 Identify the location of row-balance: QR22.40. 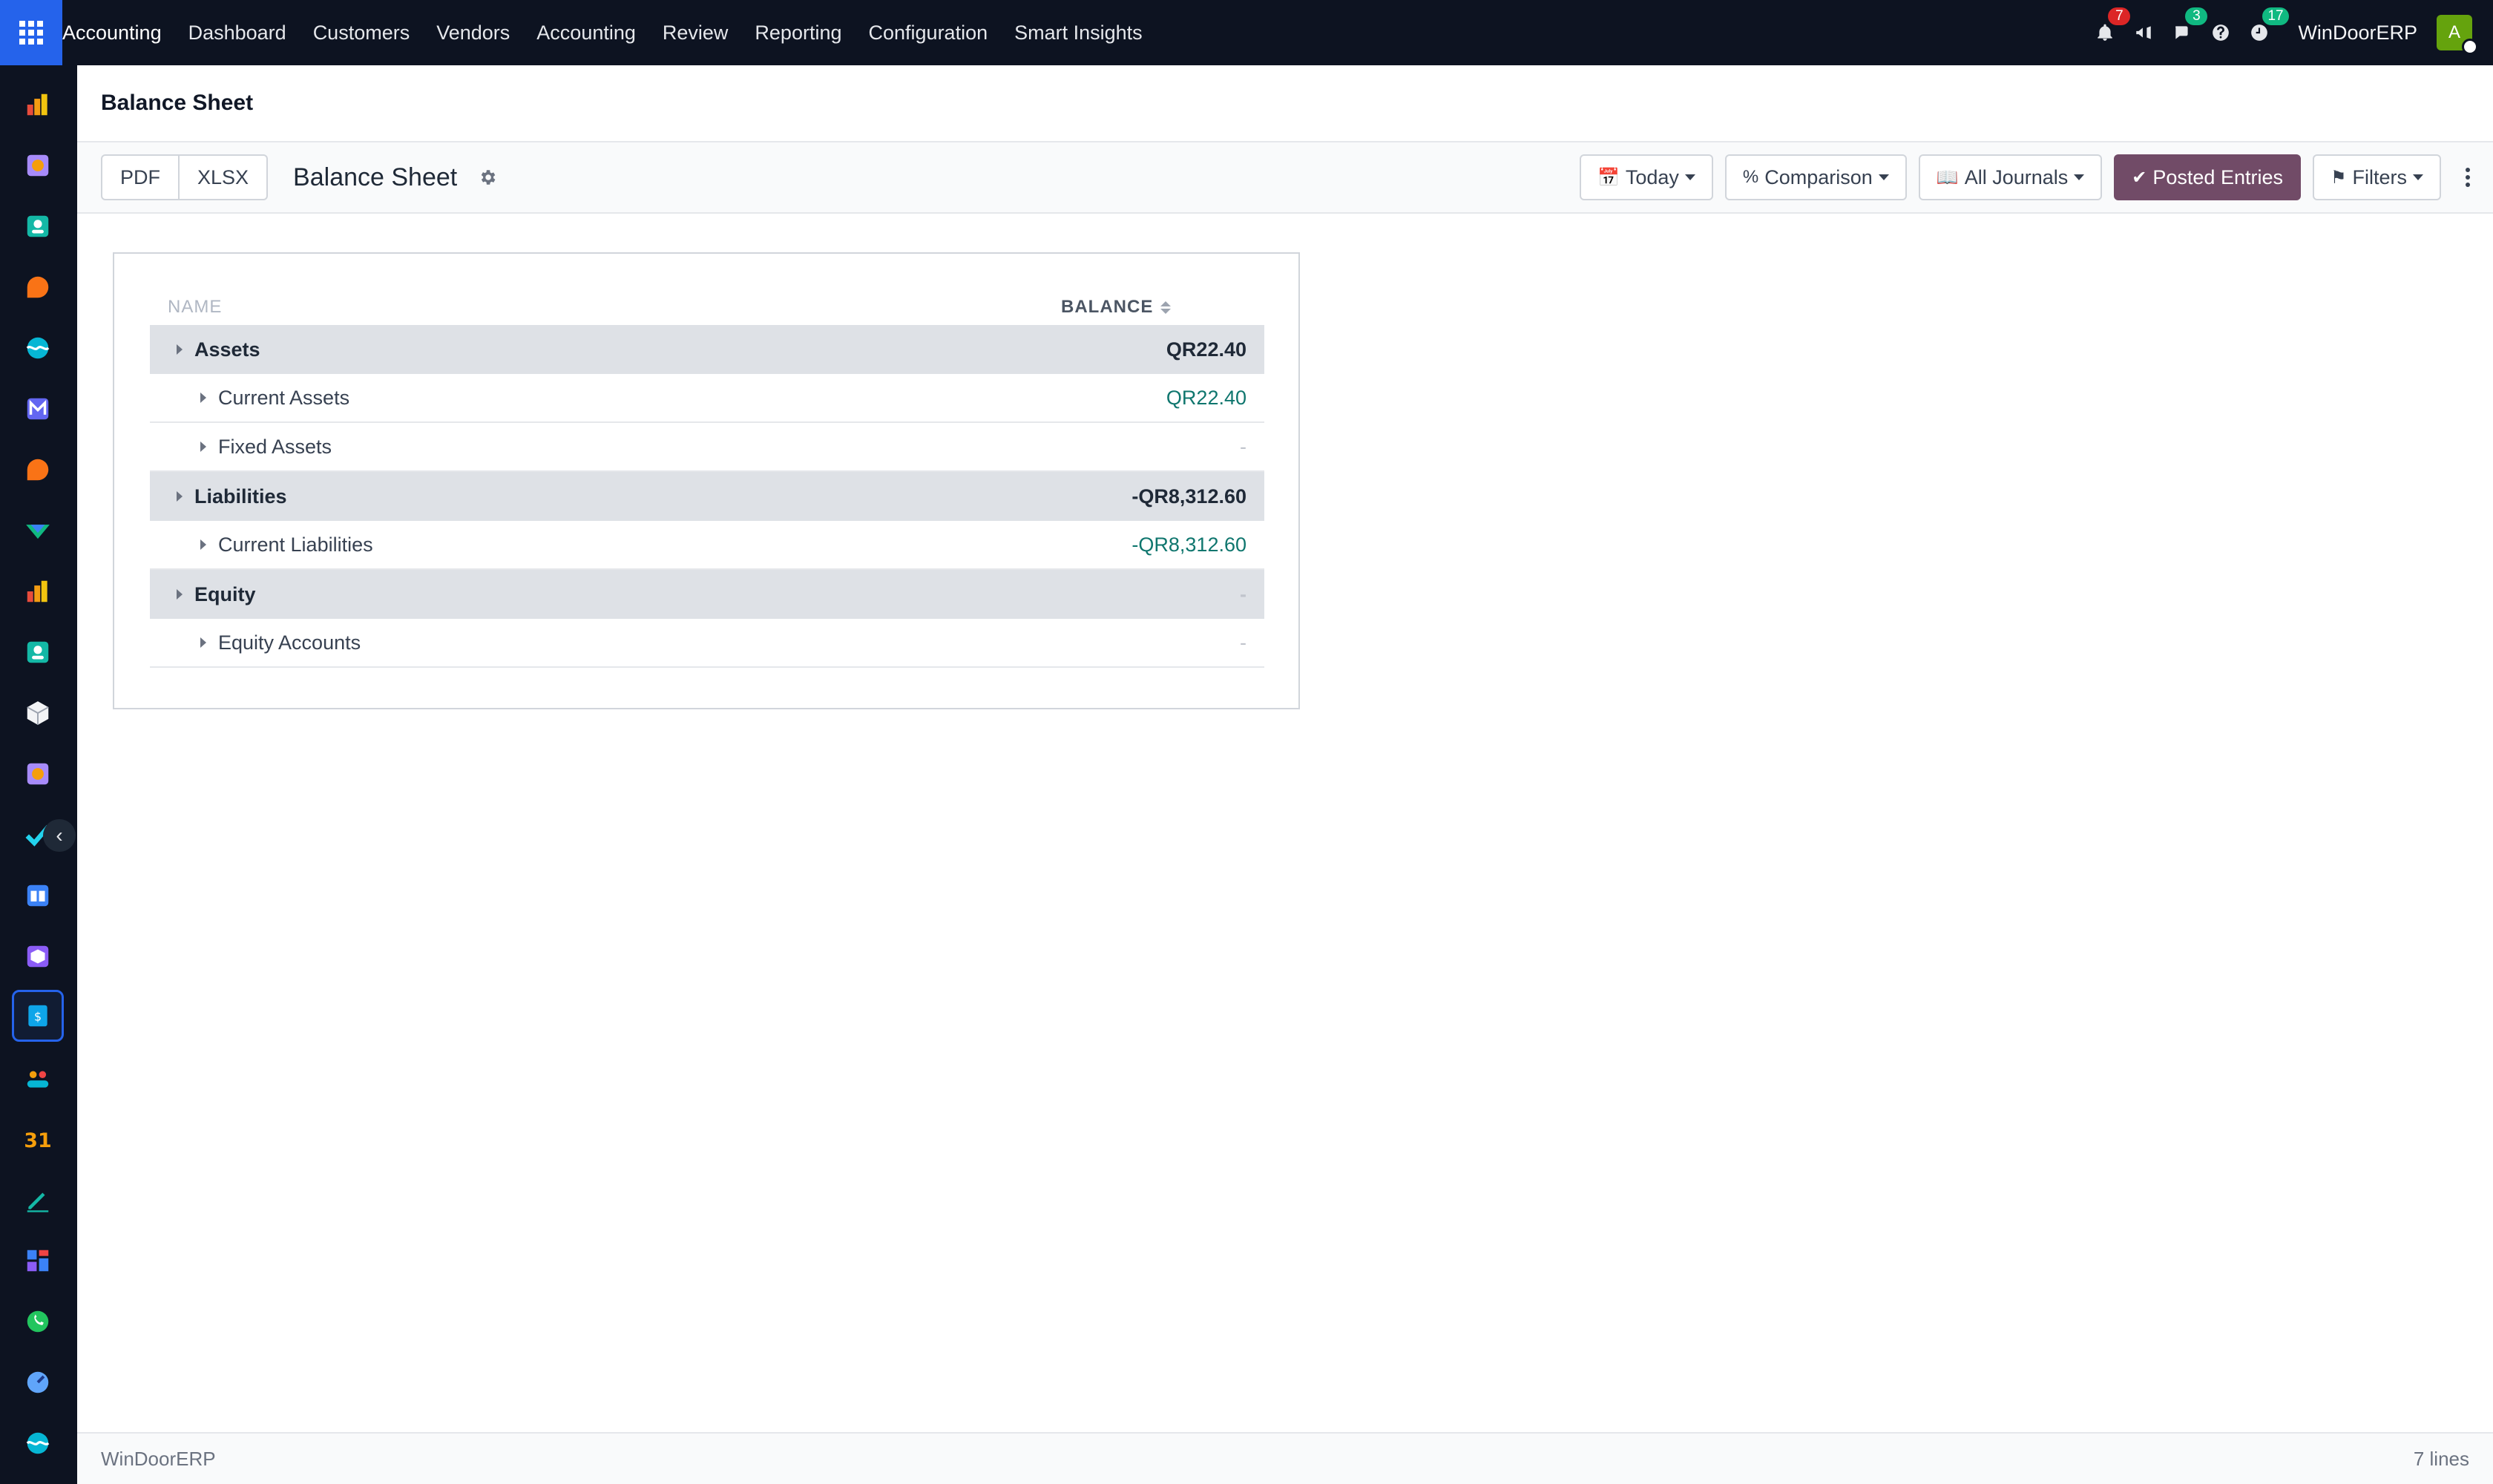
(1206, 349).